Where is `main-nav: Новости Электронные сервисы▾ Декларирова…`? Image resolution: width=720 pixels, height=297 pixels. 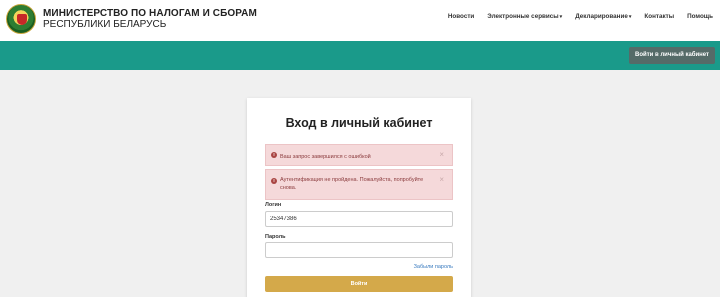
main-nav: Новости Электронные сервисы▾ Декларирова… is located at coordinates (580, 16).